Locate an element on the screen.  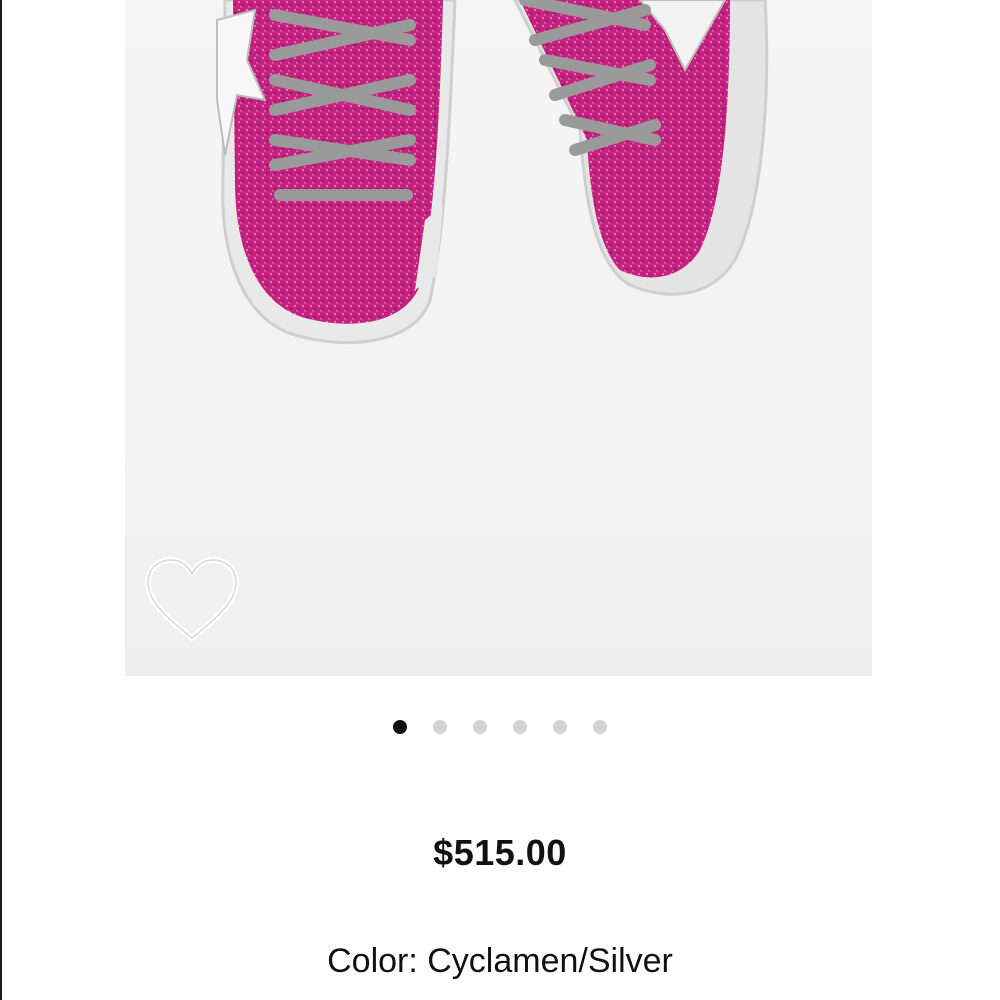
heart-outline-icon is located at coordinates (192, 599).